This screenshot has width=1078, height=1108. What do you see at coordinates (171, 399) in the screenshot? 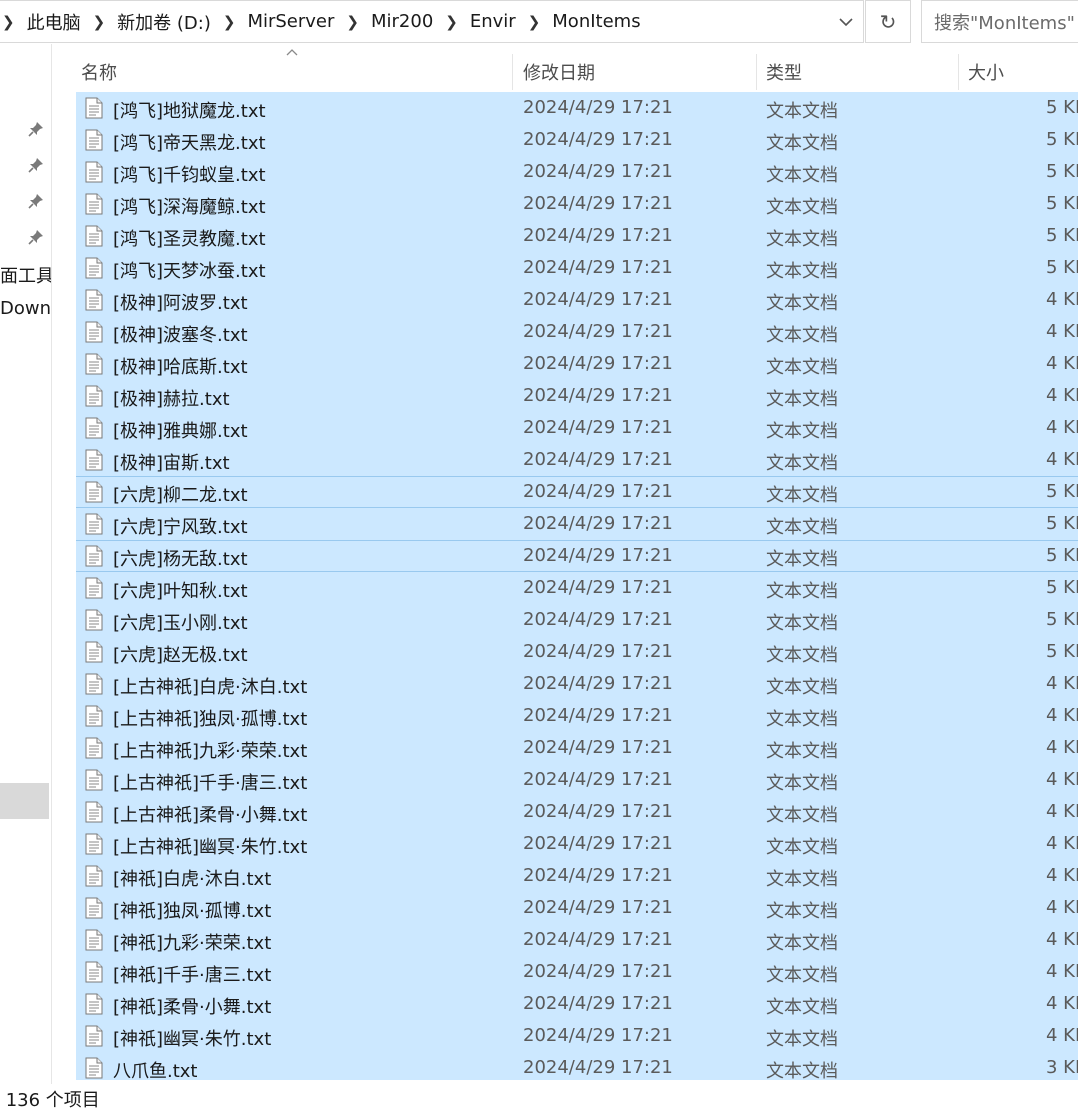
I see `file-name: [极神]赫拉.txt` at bounding box center [171, 399].